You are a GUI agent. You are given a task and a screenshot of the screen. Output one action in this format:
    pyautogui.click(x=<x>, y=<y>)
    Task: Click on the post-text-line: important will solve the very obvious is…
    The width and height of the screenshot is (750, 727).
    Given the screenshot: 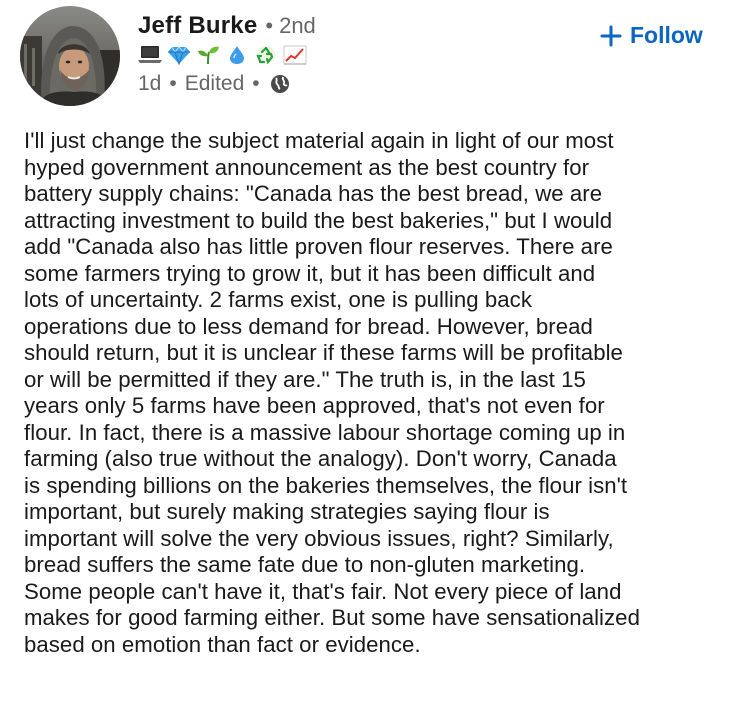 What is the action you would take?
    pyautogui.click(x=319, y=538)
    